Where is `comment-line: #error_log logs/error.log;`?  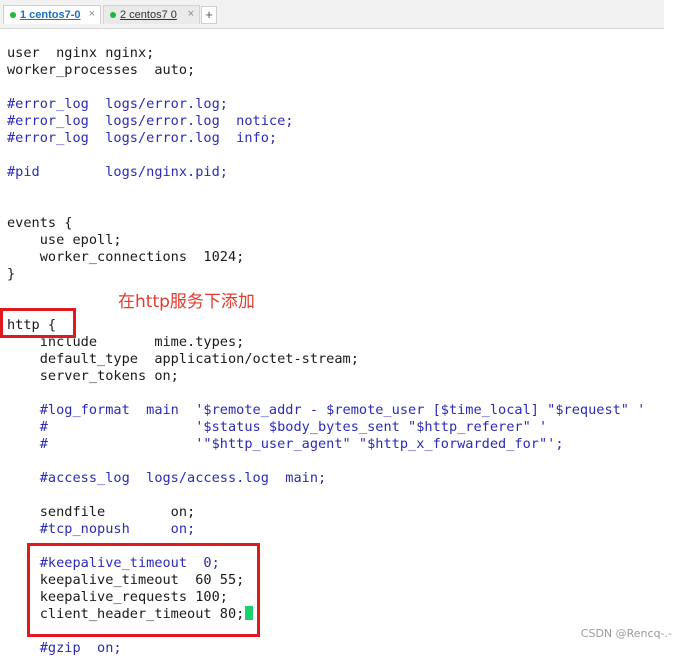 comment-line: #error_log logs/error.log; is located at coordinates (117, 104).